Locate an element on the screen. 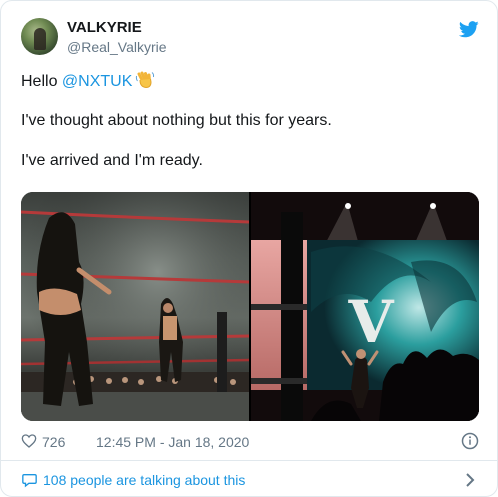 This screenshot has height=497, width=498. display-name: VALKYRIE is located at coordinates (104, 27).